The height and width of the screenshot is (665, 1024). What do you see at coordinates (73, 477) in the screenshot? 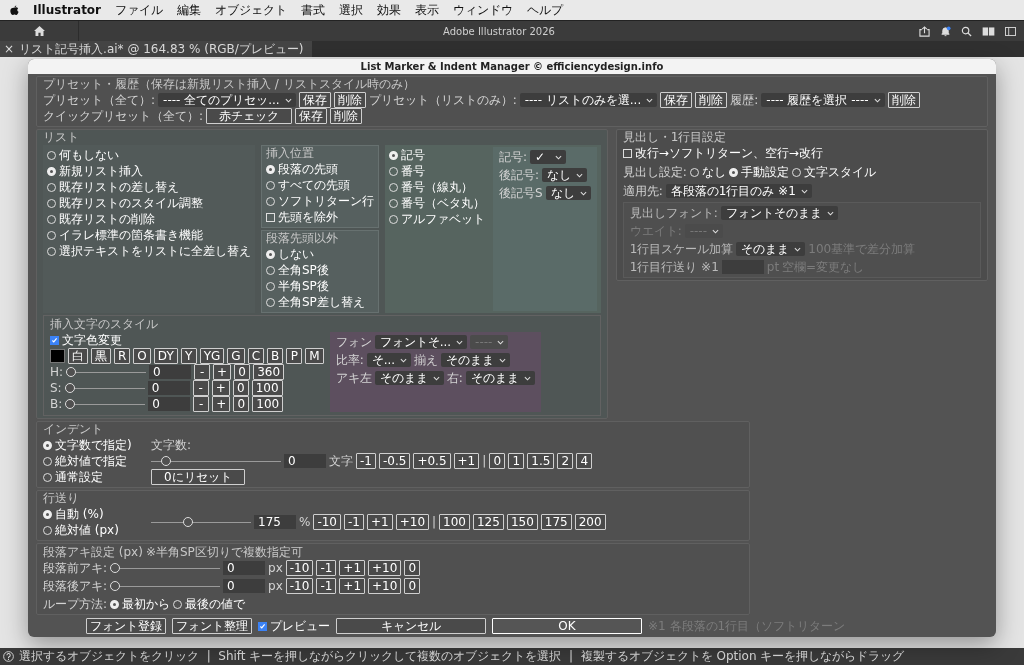
I see `radio-option: 通常設定` at bounding box center [73, 477].